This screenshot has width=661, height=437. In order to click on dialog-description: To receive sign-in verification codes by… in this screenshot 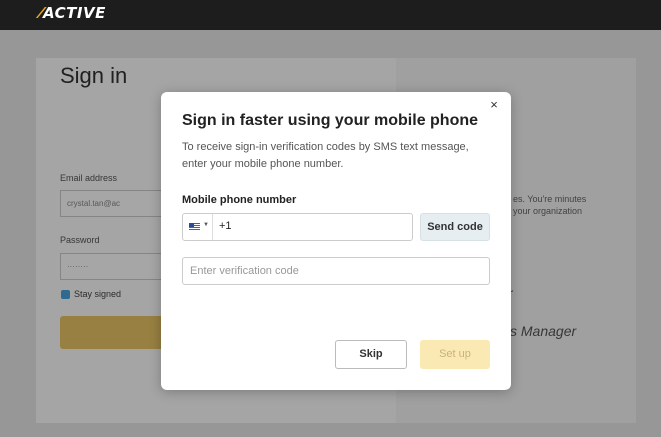, I will do `click(325, 155)`.